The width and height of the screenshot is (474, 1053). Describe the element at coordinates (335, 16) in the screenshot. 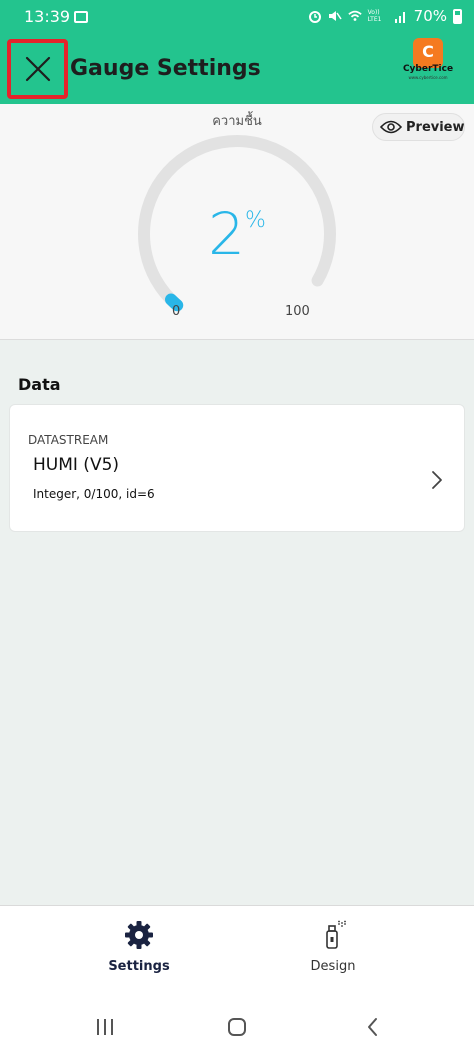

I see `mute-icon` at that location.